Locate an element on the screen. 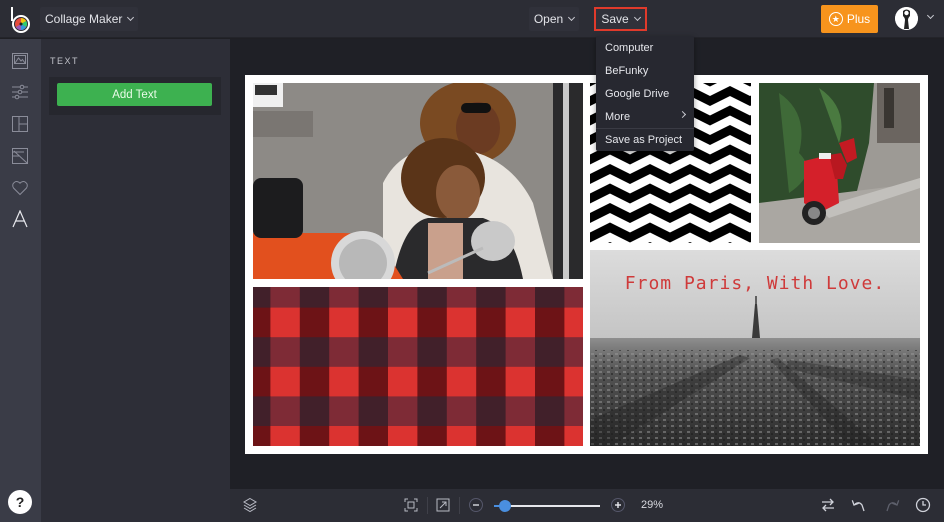  history-icon is located at coordinates (923, 505).